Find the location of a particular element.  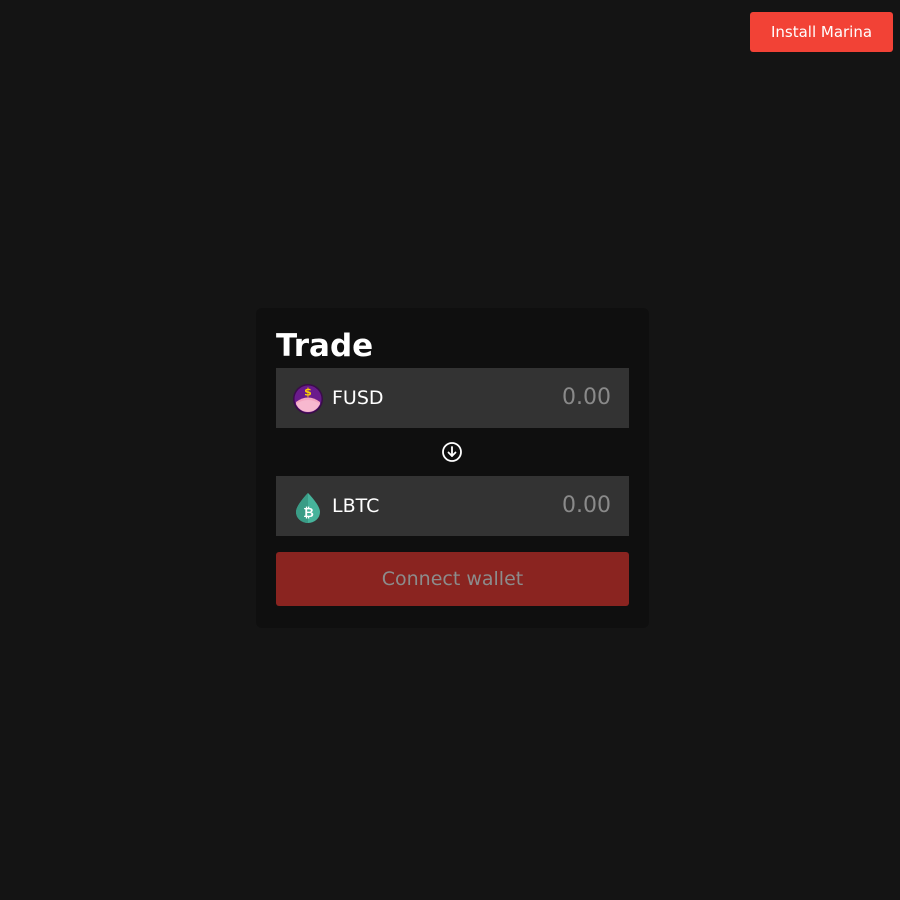

to-amount-input is located at coordinates (536, 505).